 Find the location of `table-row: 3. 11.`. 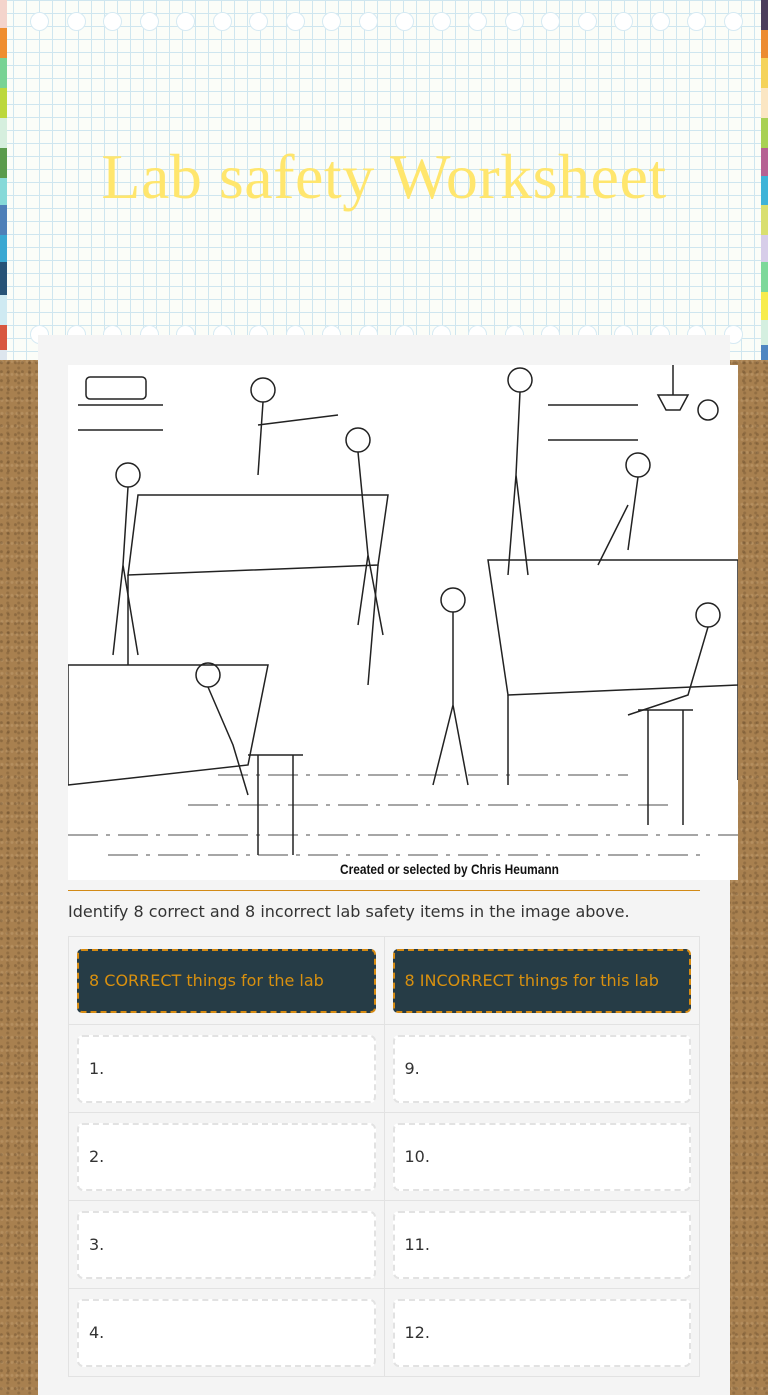

table-row: 3. 11. is located at coordinates (384, 1244).